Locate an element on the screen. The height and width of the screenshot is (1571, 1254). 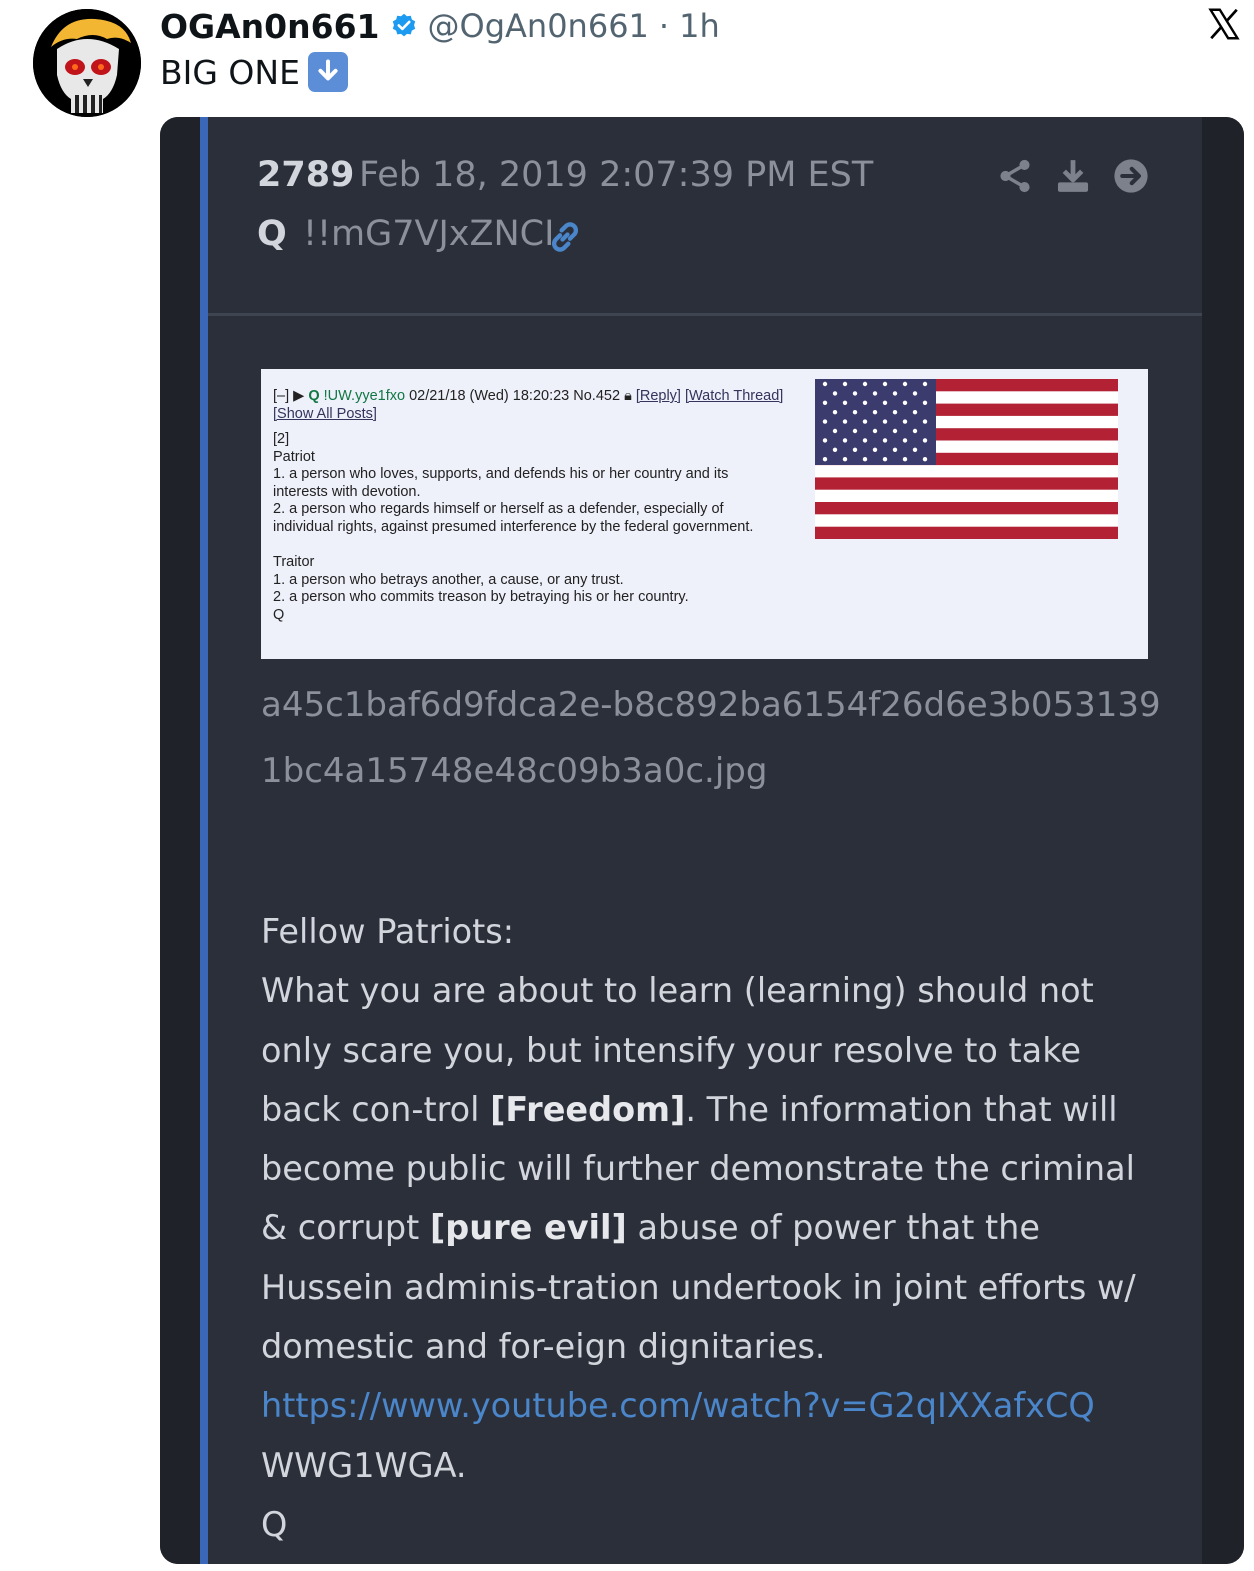
x-logo-icon is located at coordinates (1224, 24).